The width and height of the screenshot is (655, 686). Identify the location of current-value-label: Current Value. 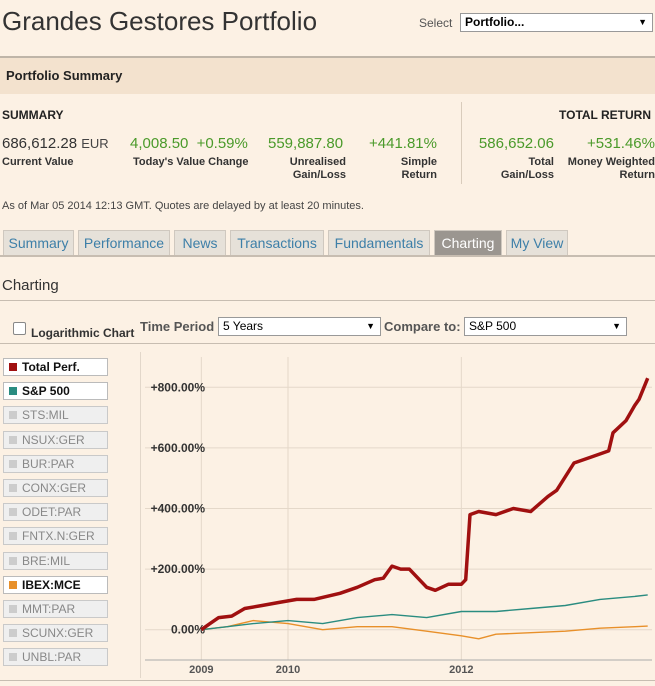
(38, 162).